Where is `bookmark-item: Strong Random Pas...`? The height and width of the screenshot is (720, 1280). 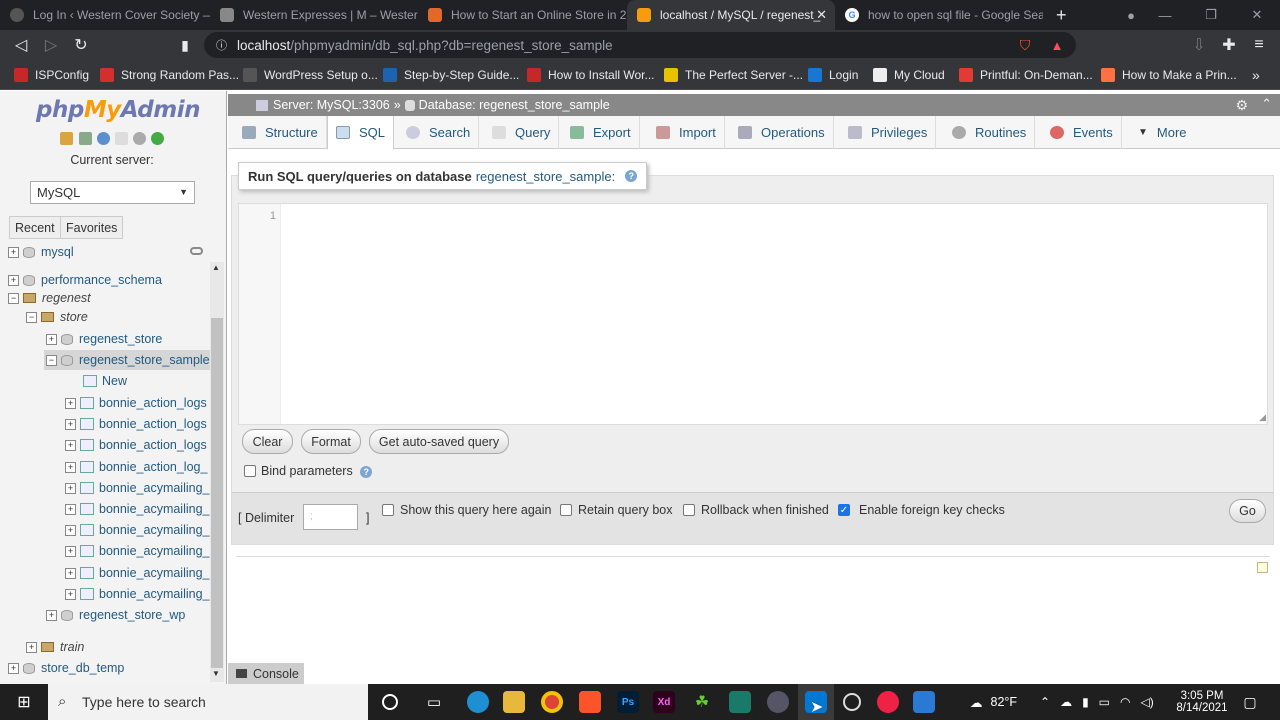 bookmark-item: Strong Random Pas... is located at coordinates (169, 75).